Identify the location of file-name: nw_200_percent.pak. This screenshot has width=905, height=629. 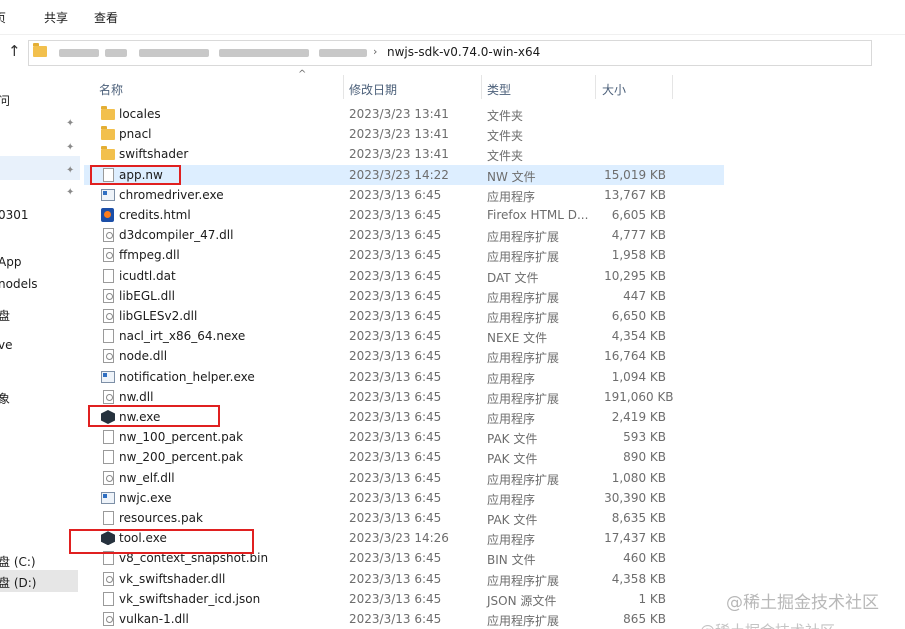
(181, 457).